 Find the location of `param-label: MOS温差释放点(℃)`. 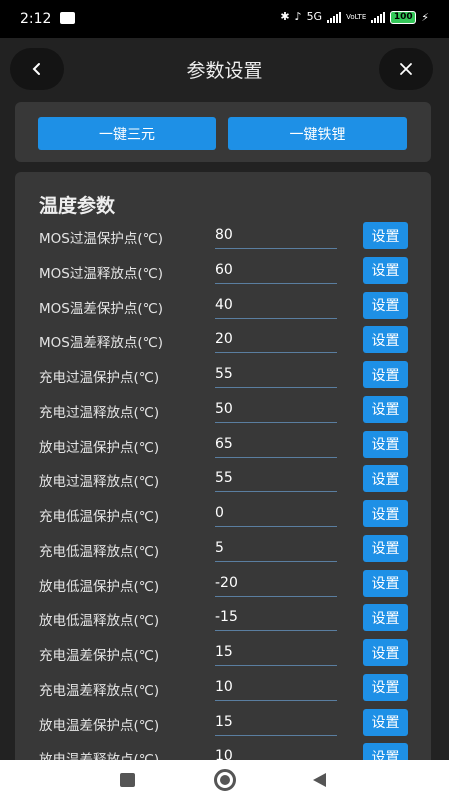

param-label: MOS温差释放点(℃) is located at coordinates (101, 343).